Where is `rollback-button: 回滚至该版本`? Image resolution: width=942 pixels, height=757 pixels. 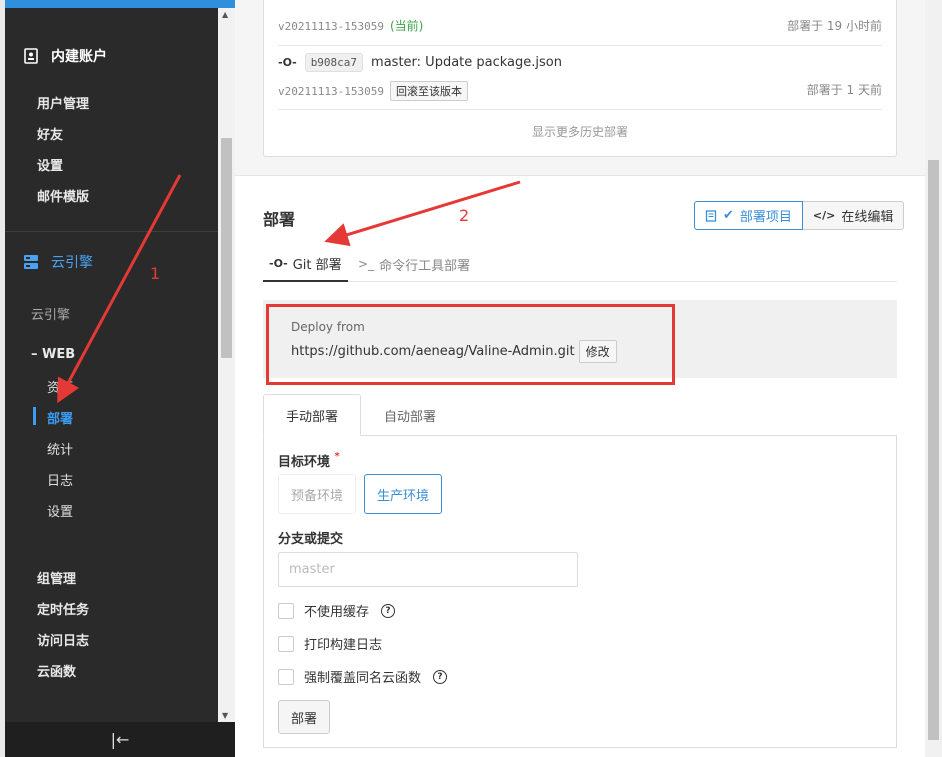 rollback-button: 回滚至该版本 is located at coordinates (428, 91).